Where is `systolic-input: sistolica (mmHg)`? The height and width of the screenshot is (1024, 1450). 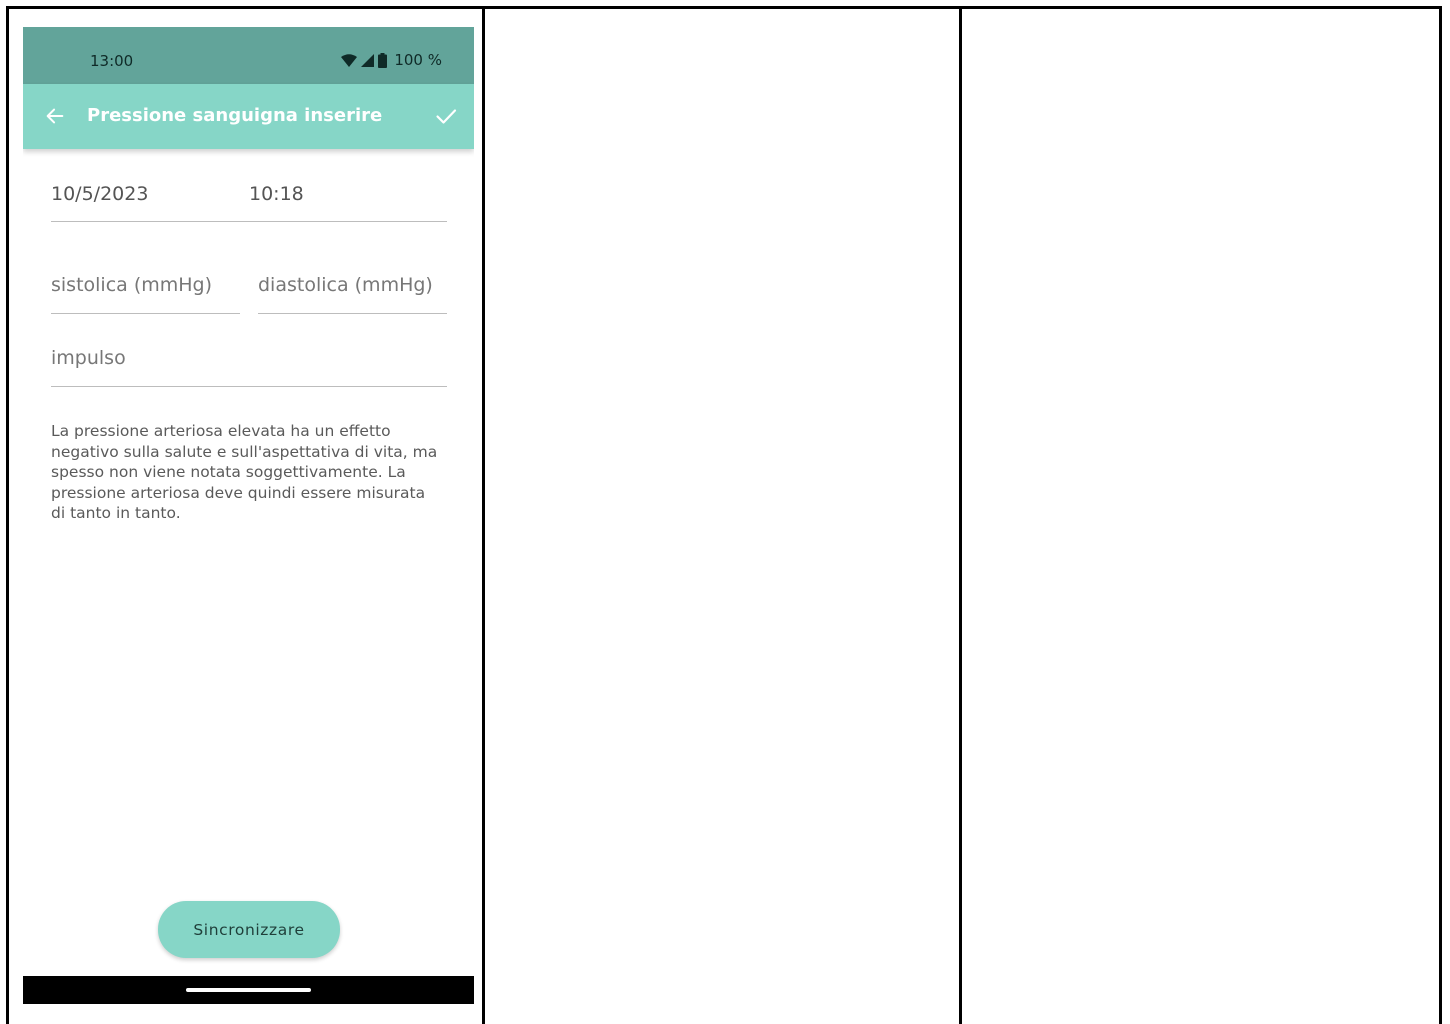
systolic-input: sistolica (mmHg) is located at coordinates (131, 285).